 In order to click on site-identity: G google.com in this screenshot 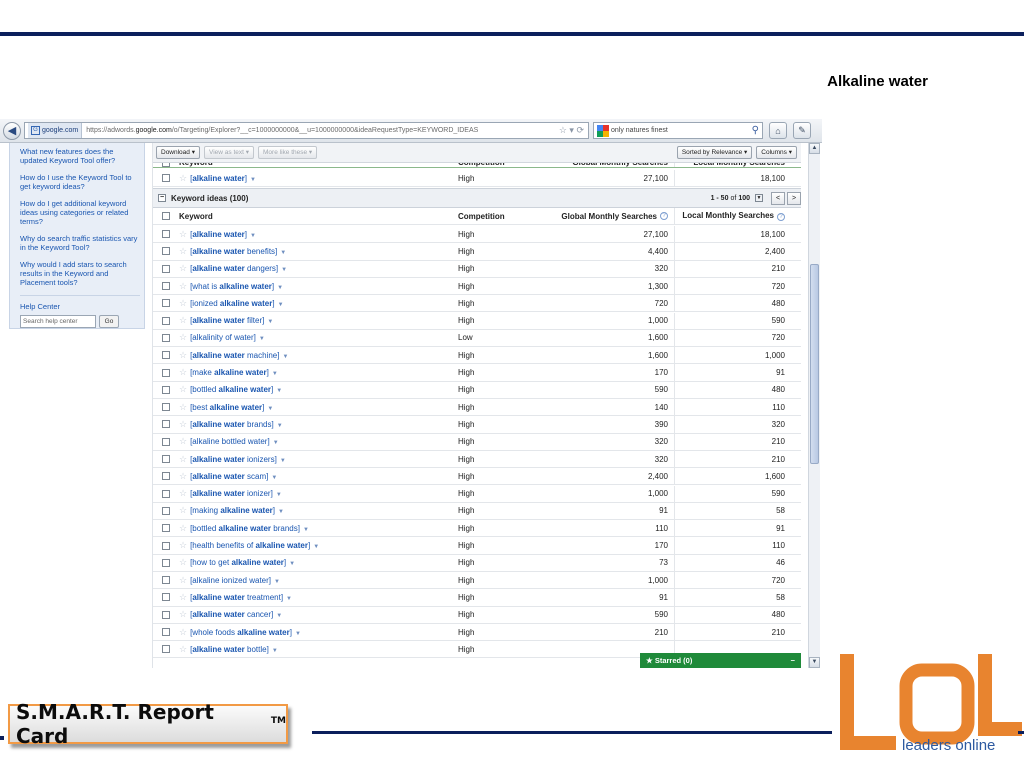, I will do `click(55, 130)`.